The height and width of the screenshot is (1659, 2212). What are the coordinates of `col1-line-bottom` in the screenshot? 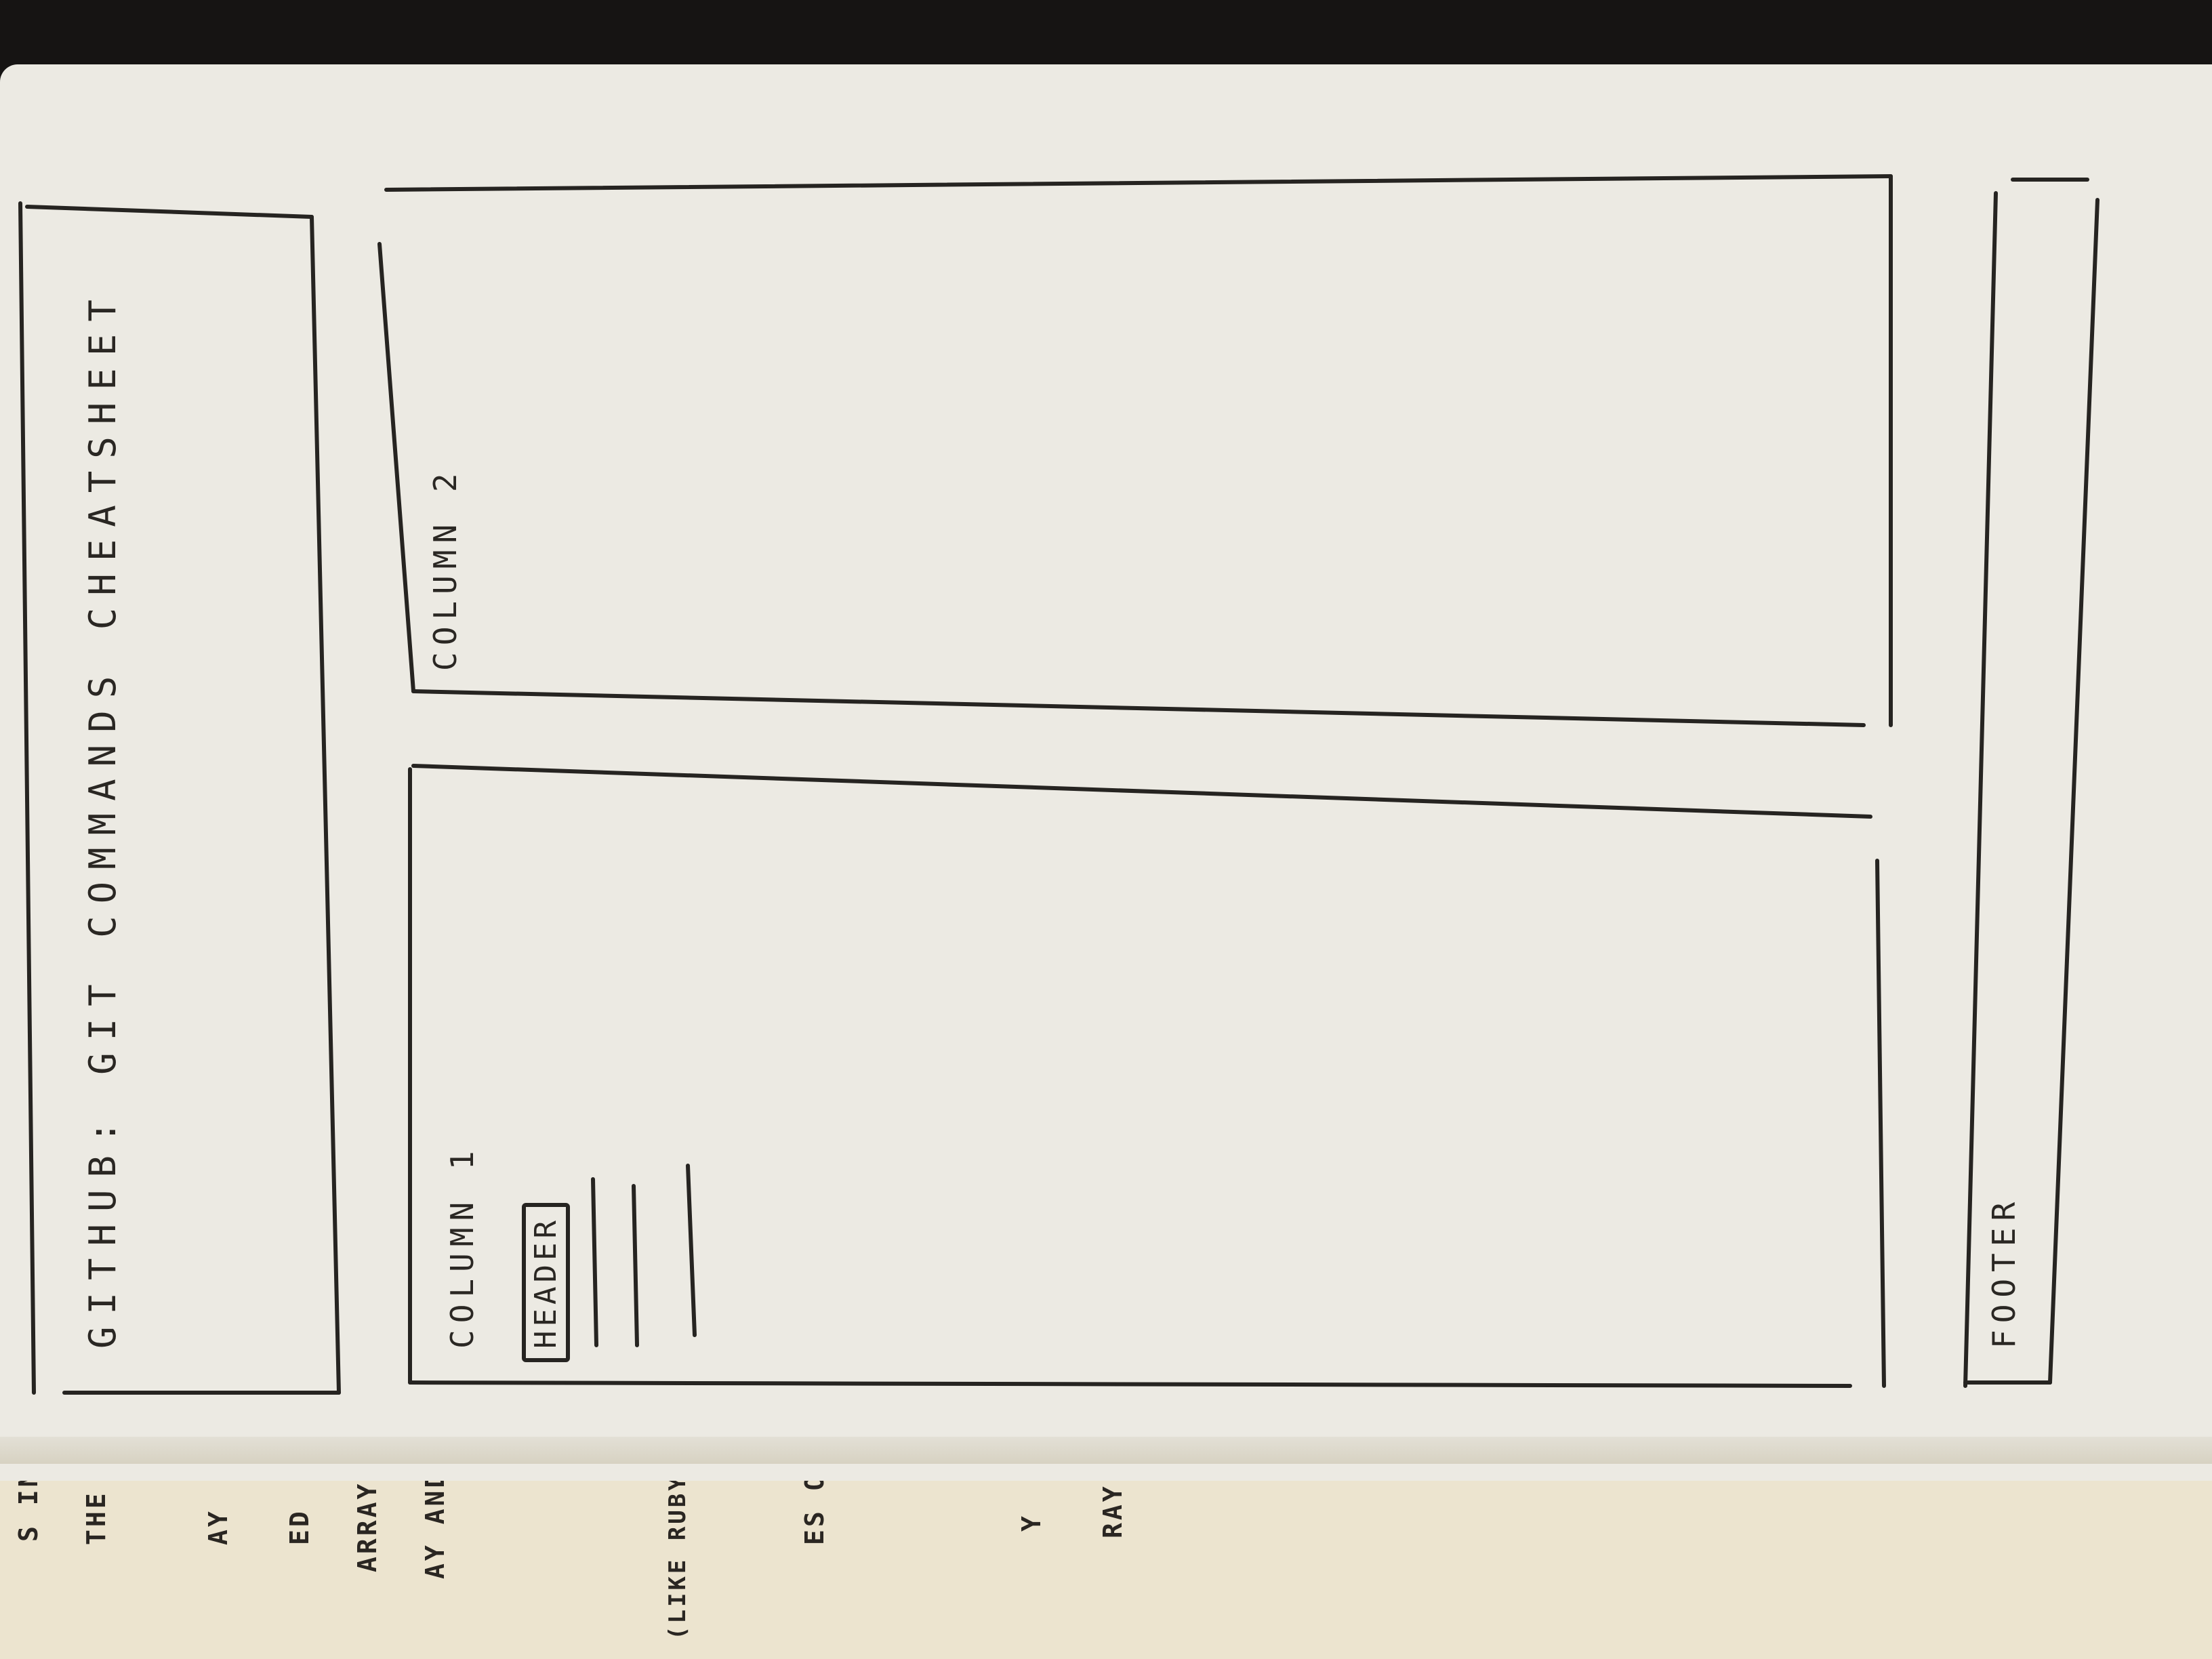 It's located at (1880, 1124).